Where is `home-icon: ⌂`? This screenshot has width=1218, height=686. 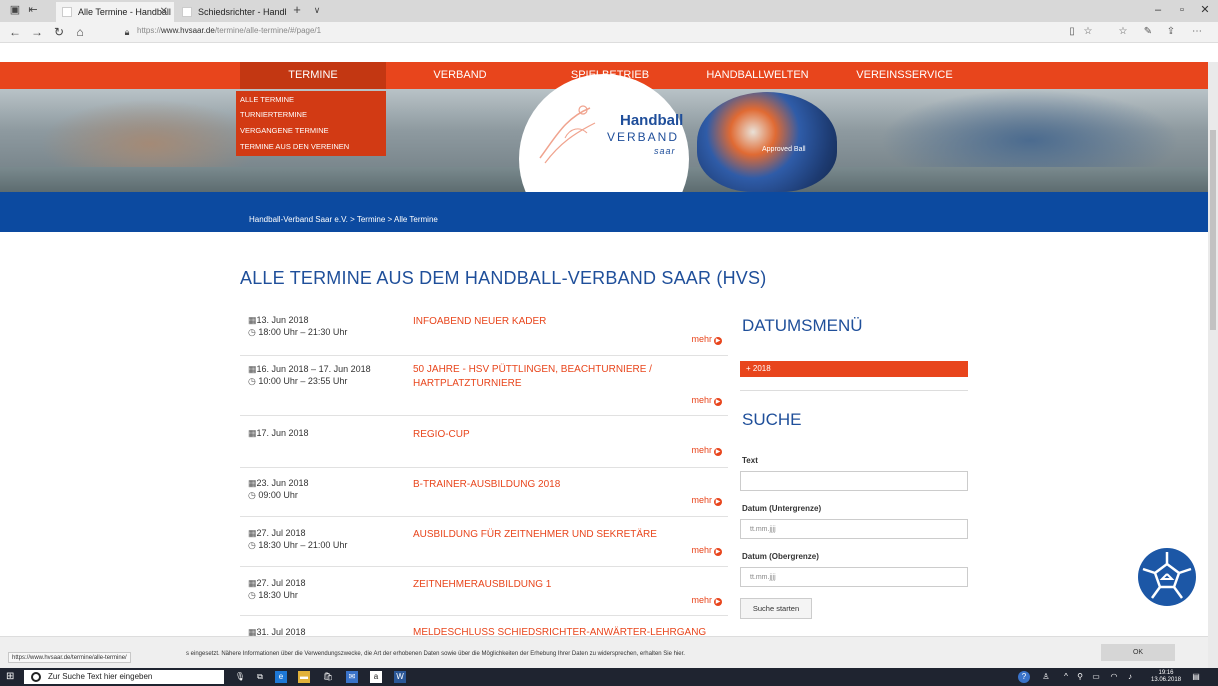 home-icon: ⌂ is located at coordinates (80, 32).